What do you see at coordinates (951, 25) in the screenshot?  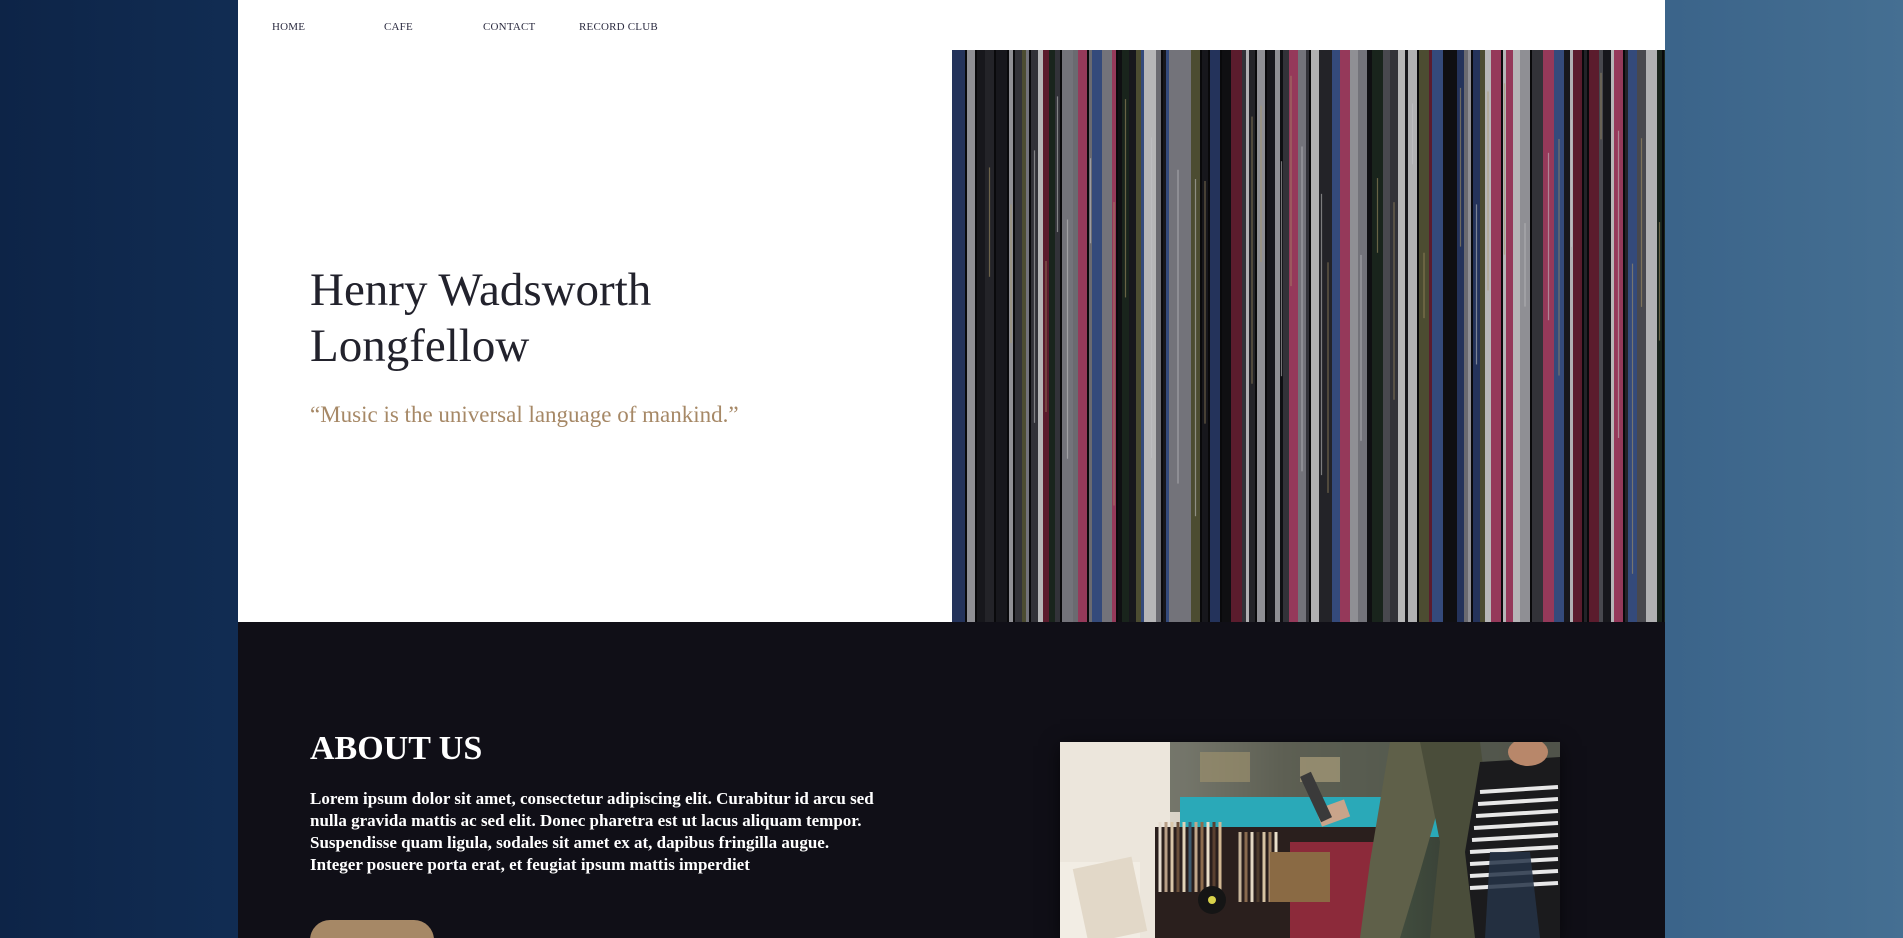 I see `top-nav: HOME CAFE CONTACT RECORD CLUB` at bounding box center [951, 25].